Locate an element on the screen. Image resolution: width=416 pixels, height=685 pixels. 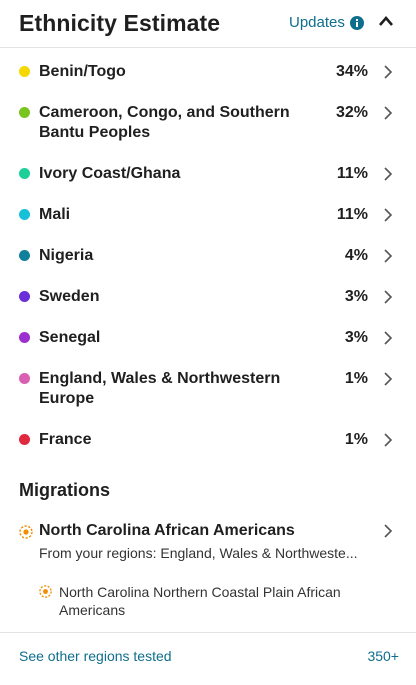
panel-footer: See other regions tested 350+ is located at coordinates (208, 658).